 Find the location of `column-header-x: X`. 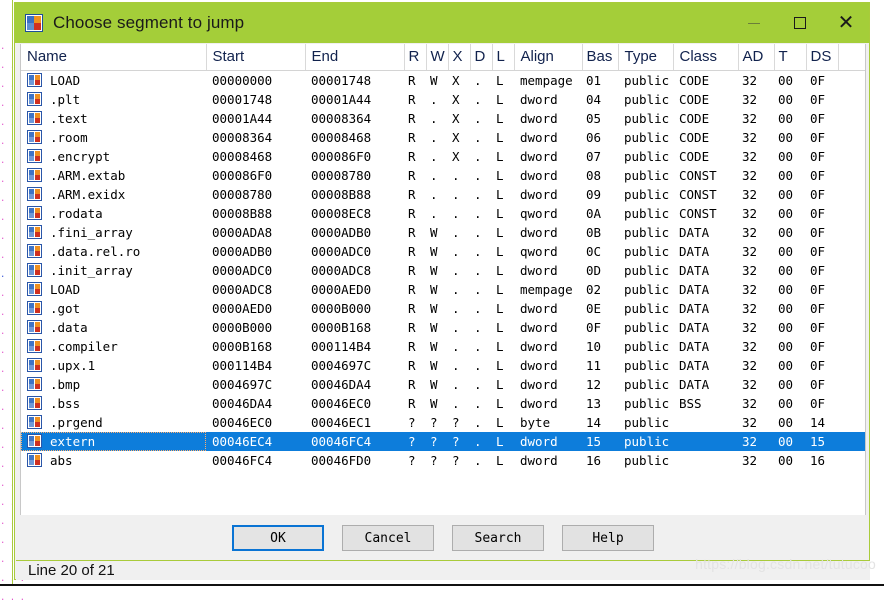

column-header-x: X is located at coordinates (459, 57).